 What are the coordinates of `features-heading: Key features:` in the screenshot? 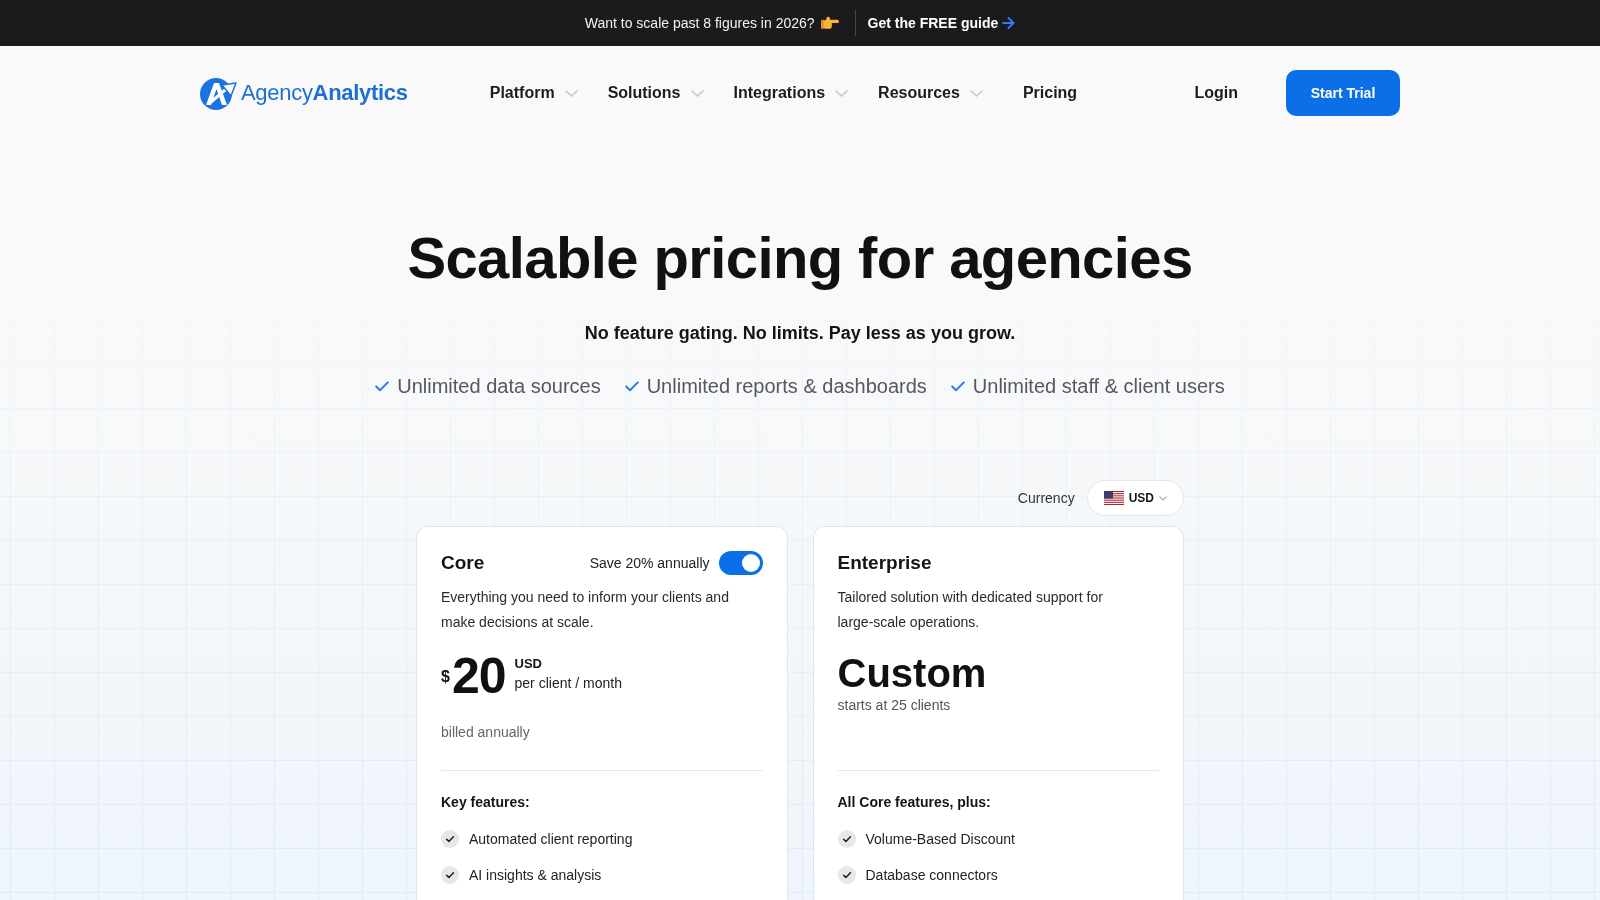 It's located at (486, 802).